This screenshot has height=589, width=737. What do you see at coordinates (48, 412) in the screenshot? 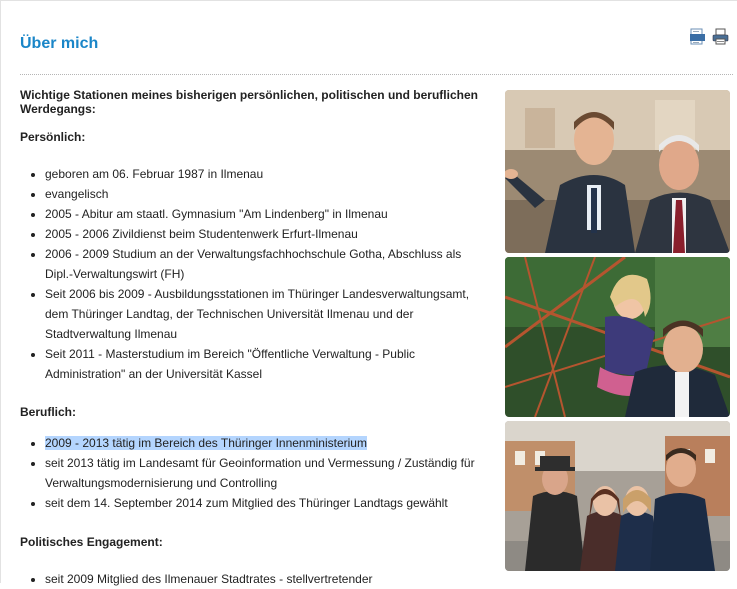
I see `section-heading-professional: Beruflich:` at bounding box center [48, 412].